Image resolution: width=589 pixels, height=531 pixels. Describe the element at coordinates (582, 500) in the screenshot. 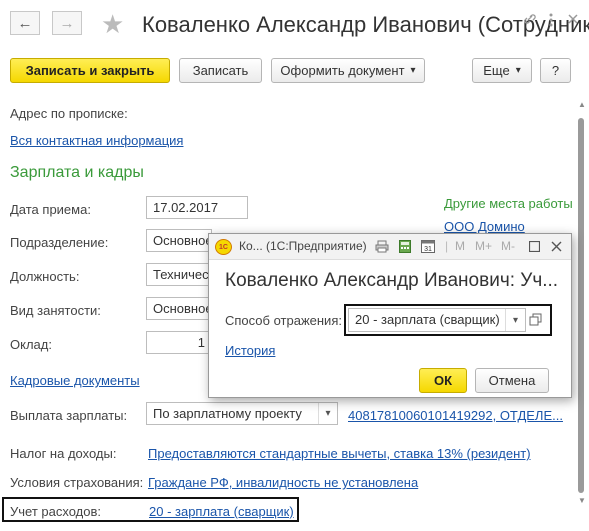

I see `scroll-down-icon: ▼` at that location.